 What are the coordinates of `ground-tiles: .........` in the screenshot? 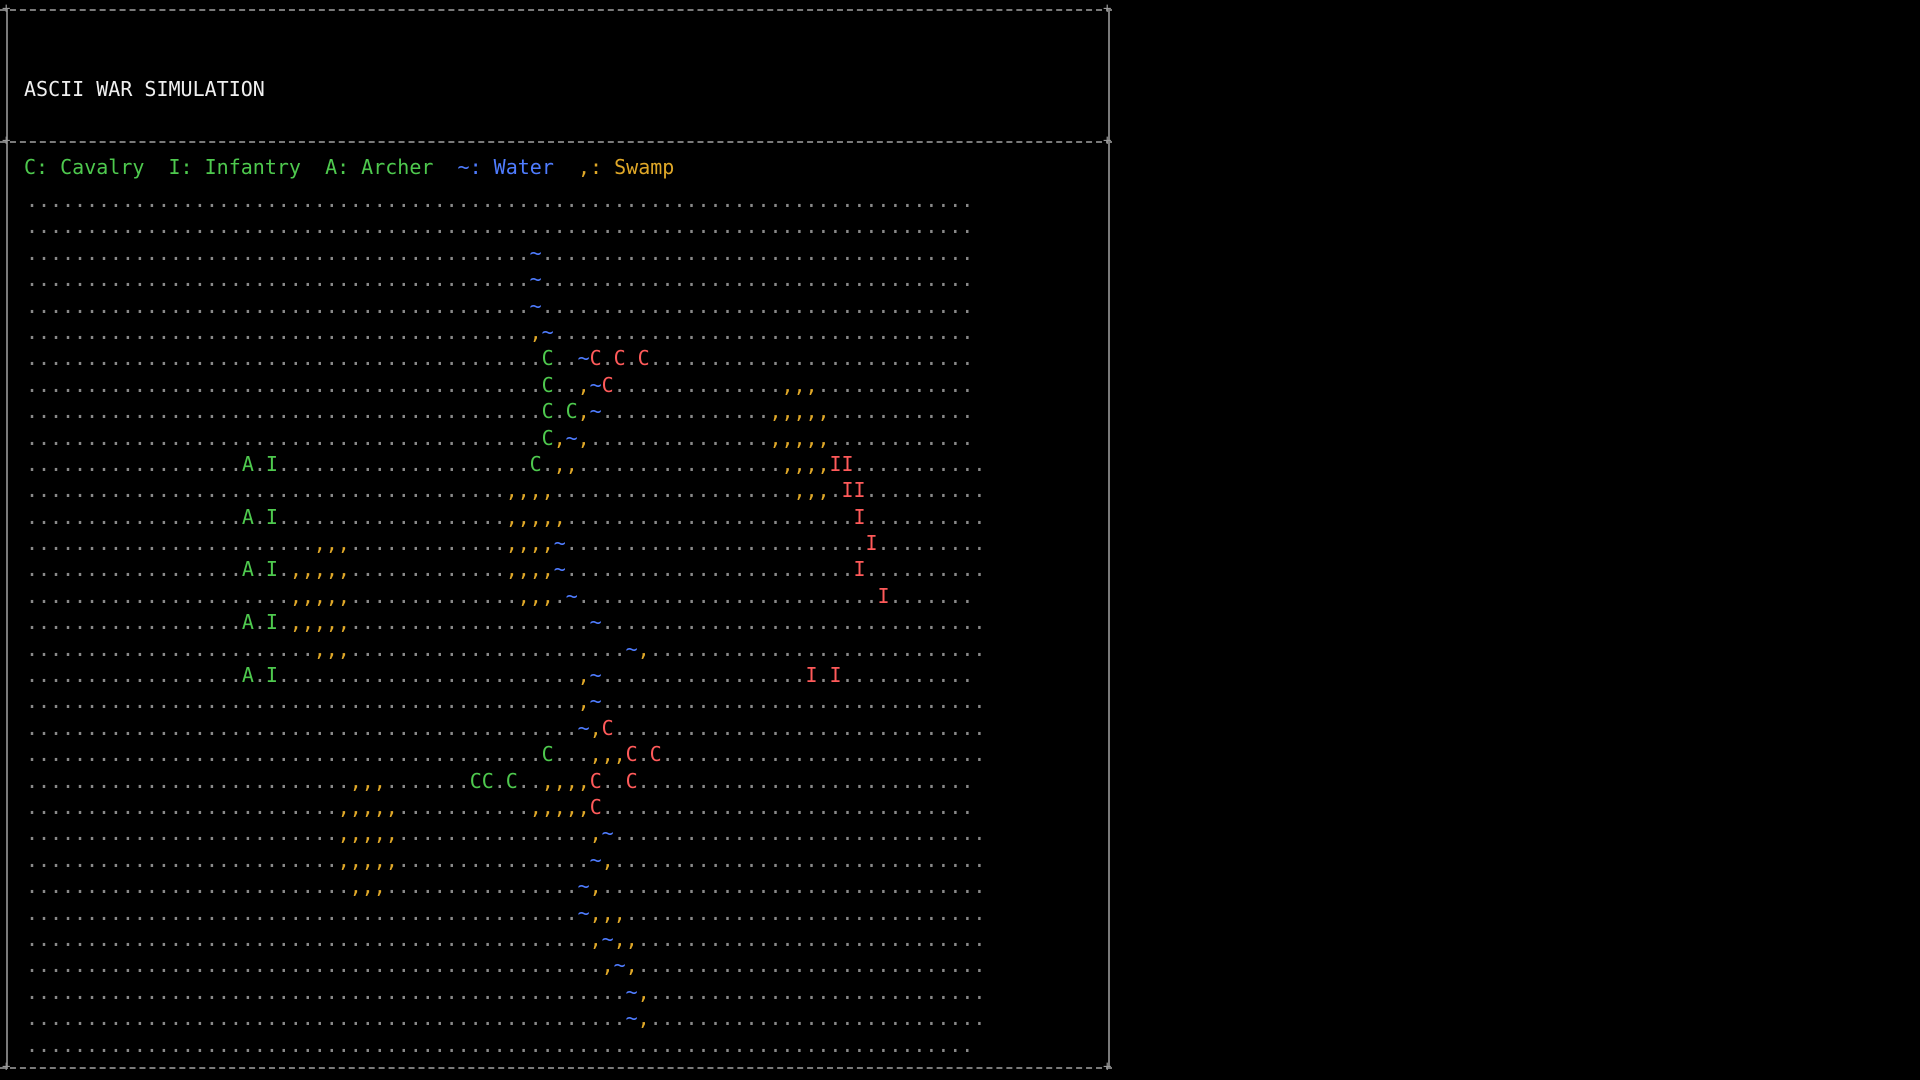 It's located at (931, 543).